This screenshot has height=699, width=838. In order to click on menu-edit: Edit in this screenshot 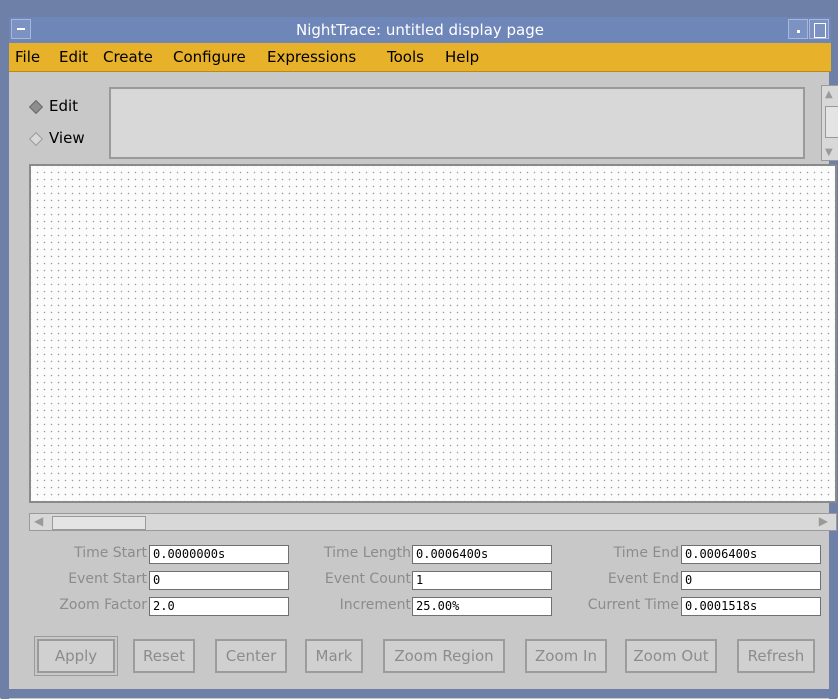, I will do `click(73, 57)`.